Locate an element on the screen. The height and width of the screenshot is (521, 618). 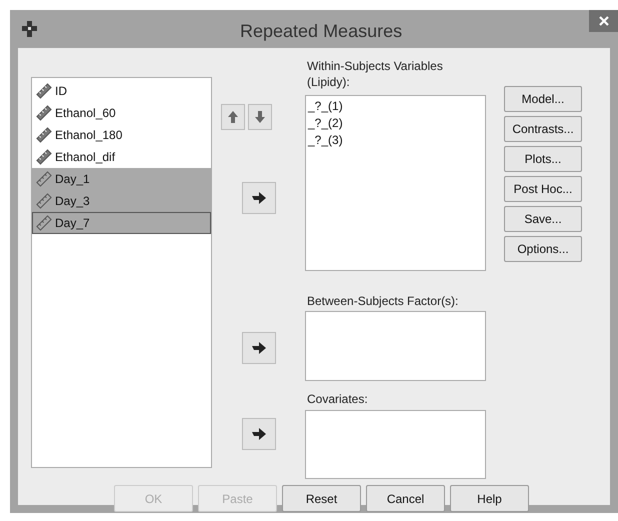
close-button is located at coordinates (603, 21).